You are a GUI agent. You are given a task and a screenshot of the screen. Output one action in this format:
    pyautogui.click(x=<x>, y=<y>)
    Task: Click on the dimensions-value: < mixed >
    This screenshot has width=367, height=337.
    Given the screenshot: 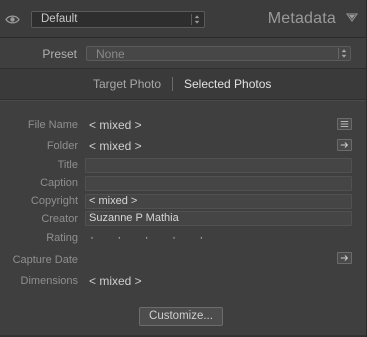 What is the action you would take?
    pyautogui.click(x=115, y=281)
    